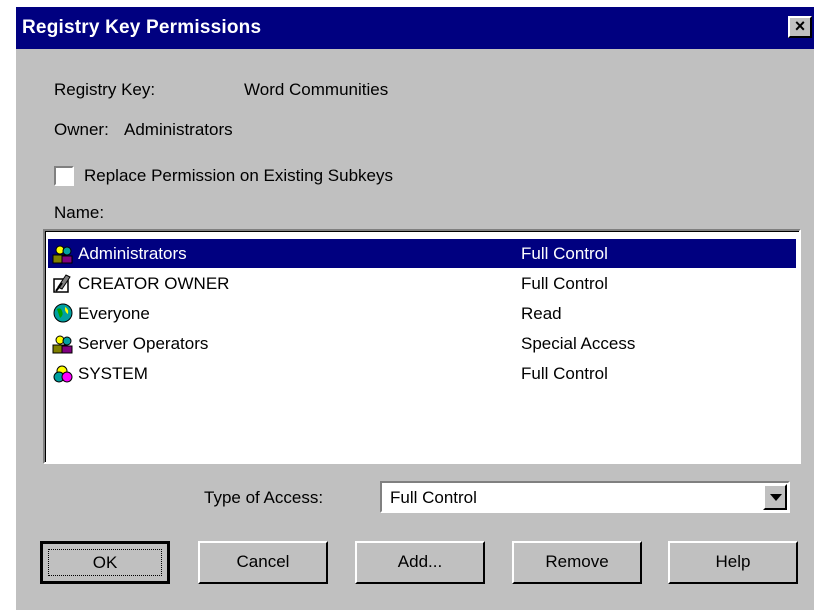 The image size is (814, 610). What do you see at coordinates (800, 27) in the screenshot?
I see `close-button: ×` at bounding box center [800, 27].